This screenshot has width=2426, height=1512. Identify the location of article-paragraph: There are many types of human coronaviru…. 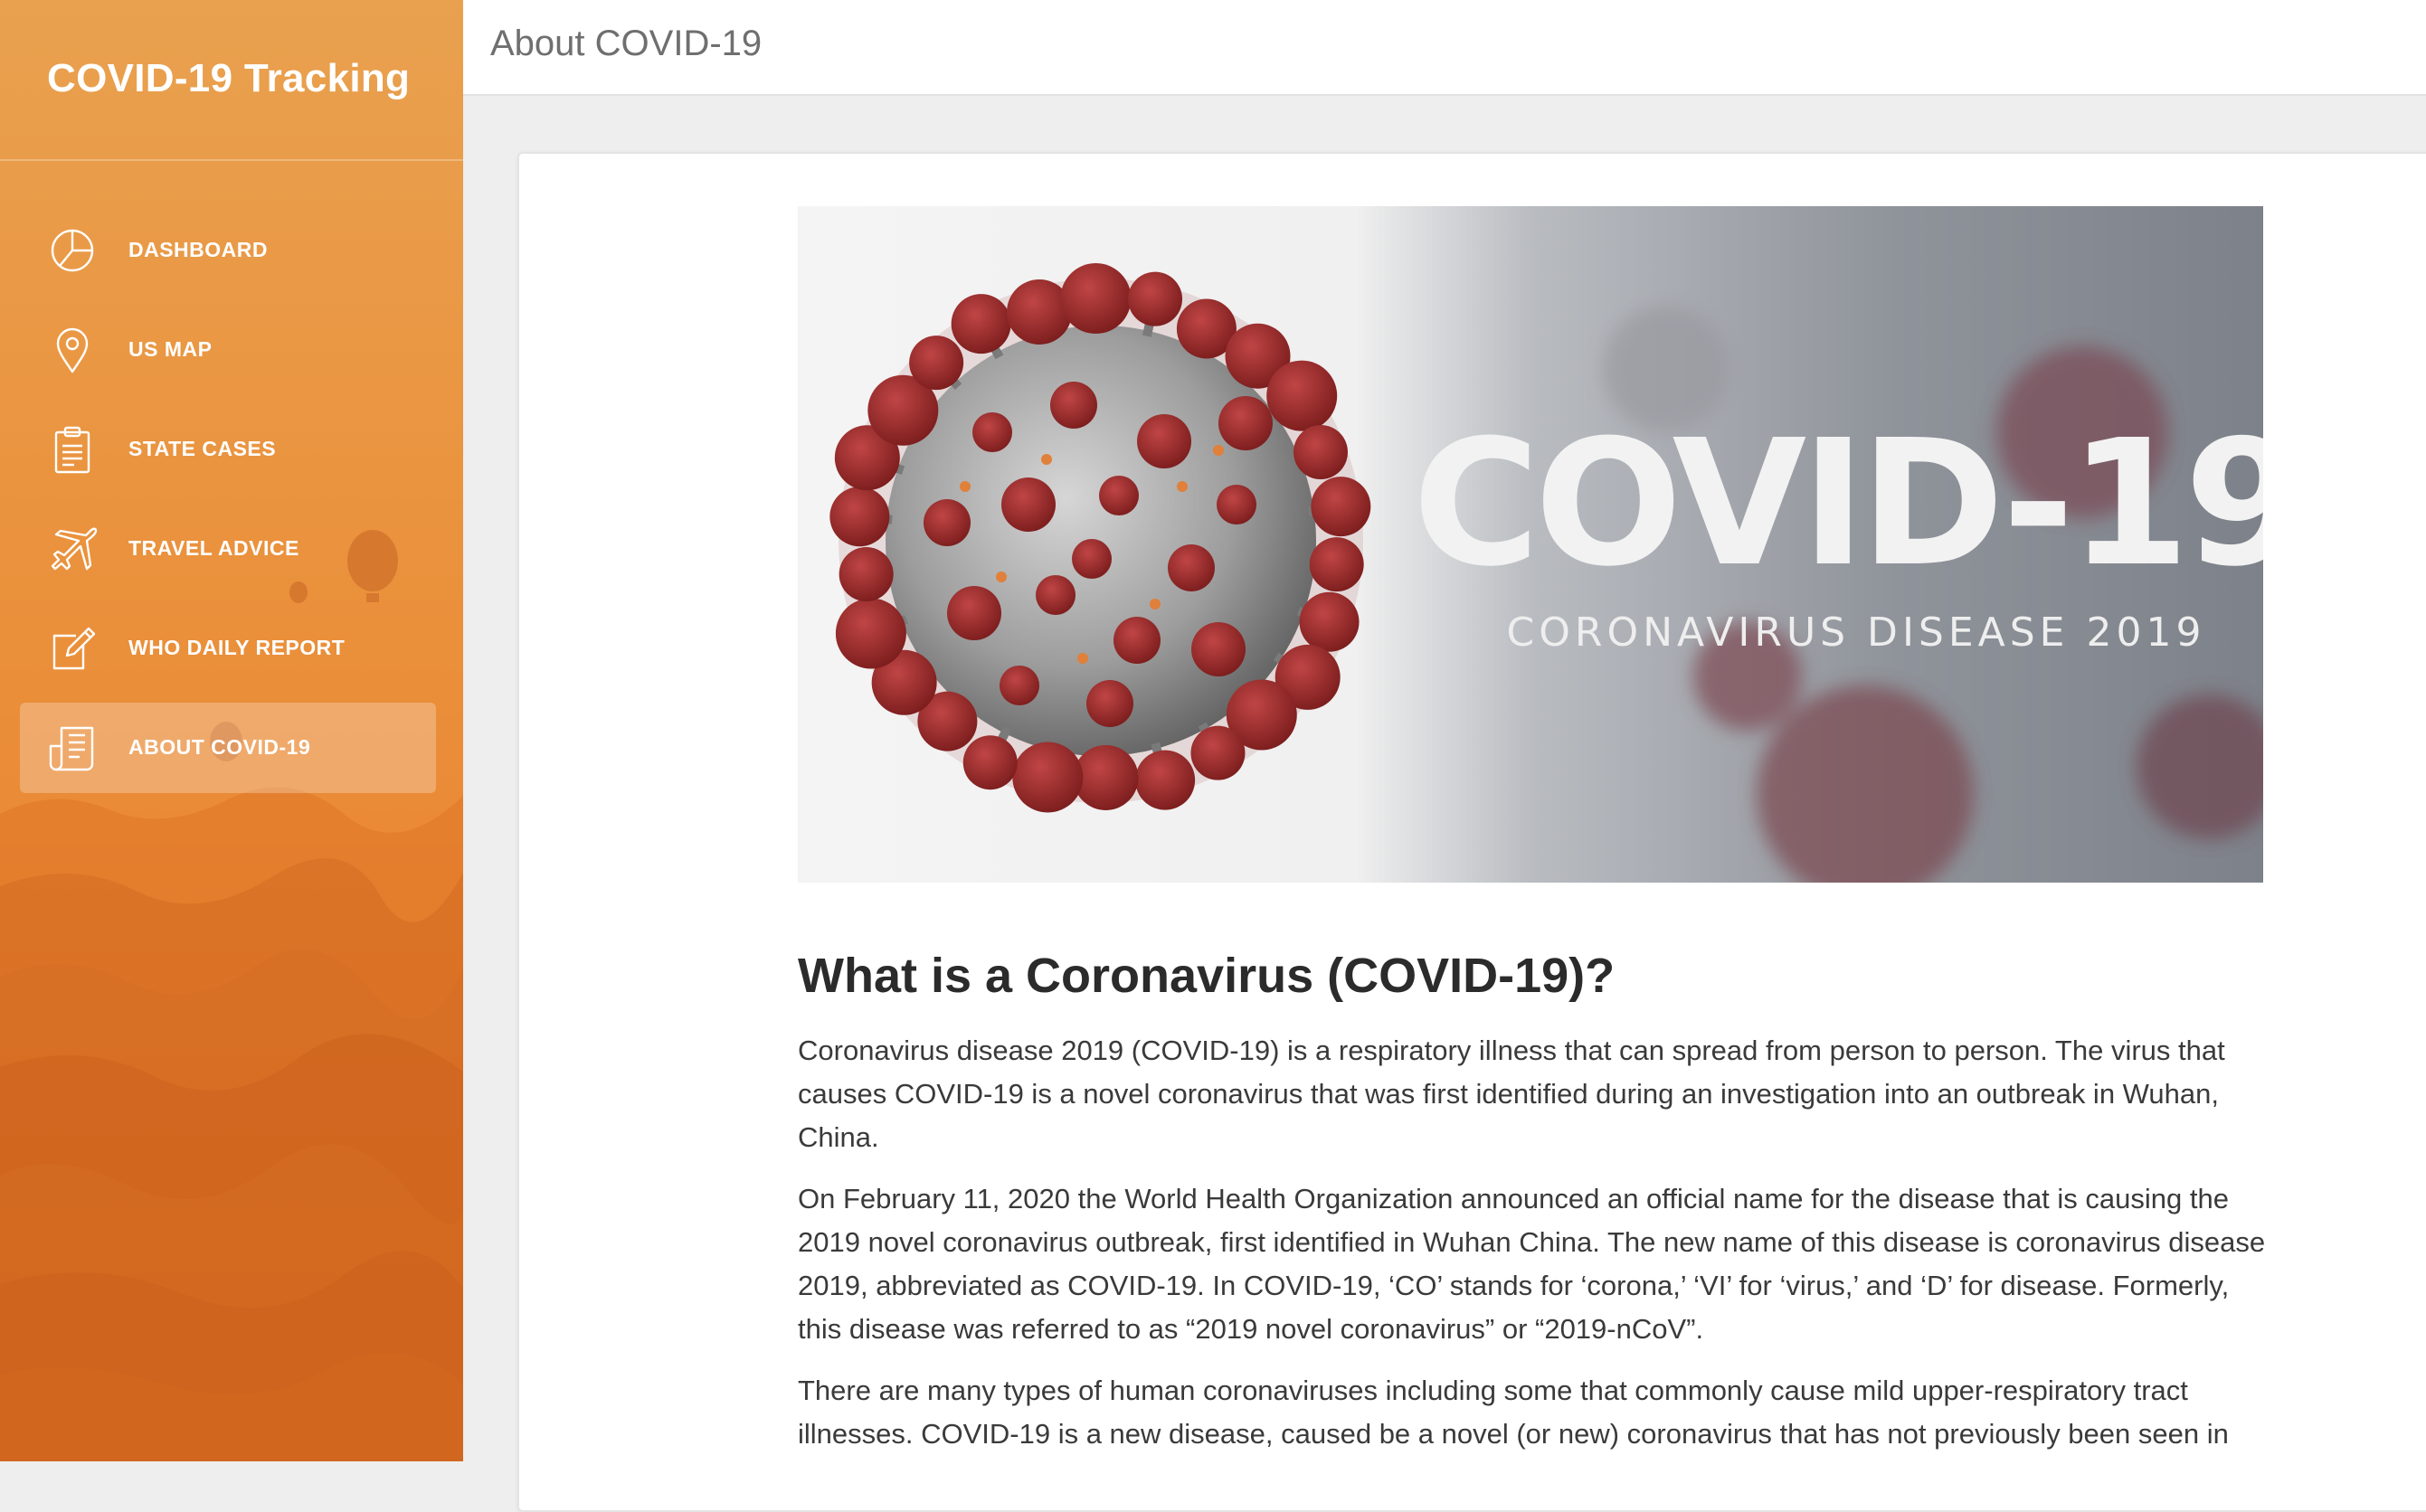
(1513, 1412).